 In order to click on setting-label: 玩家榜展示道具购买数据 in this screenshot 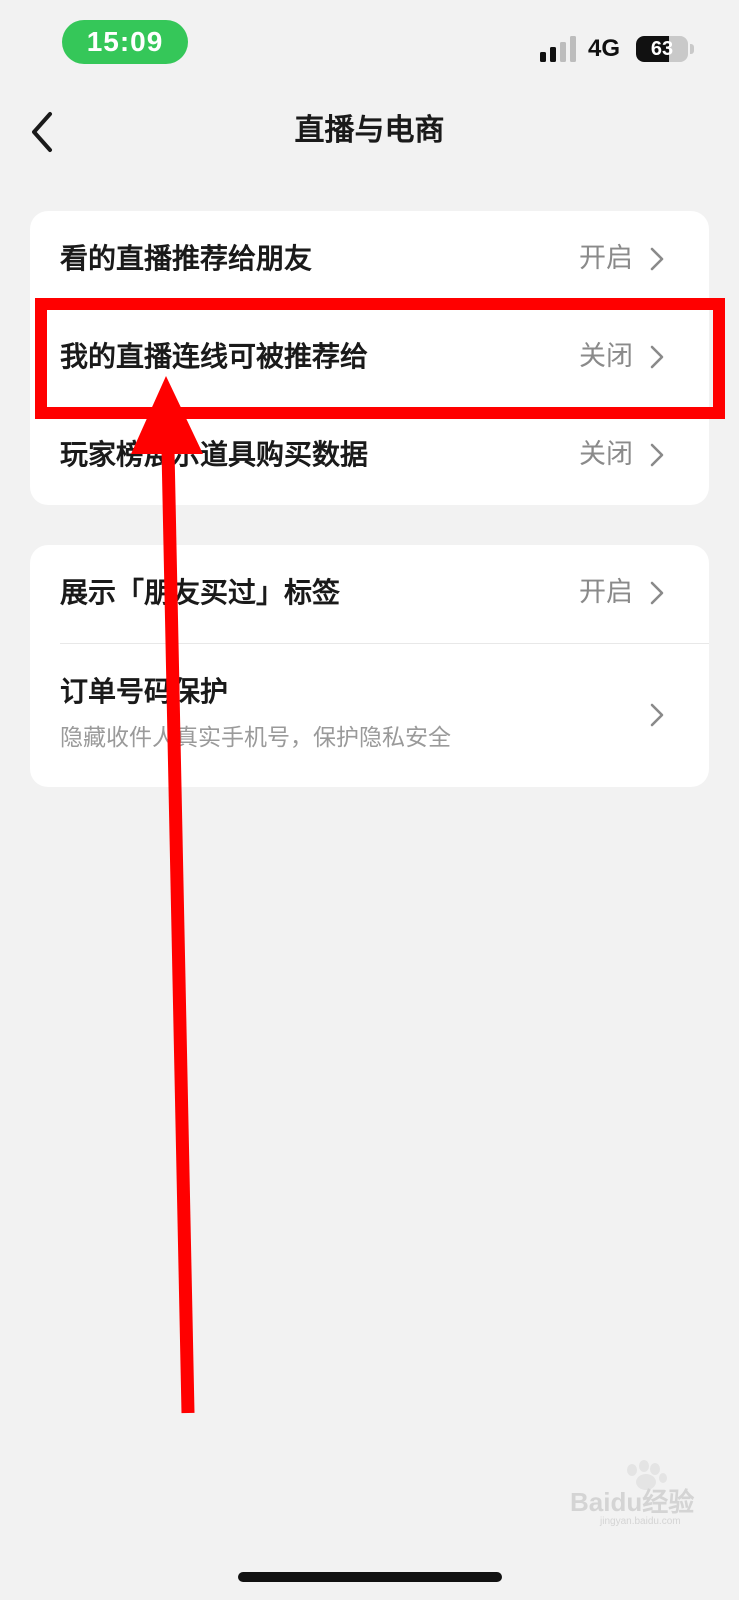, I will do `click(214, 454)`.